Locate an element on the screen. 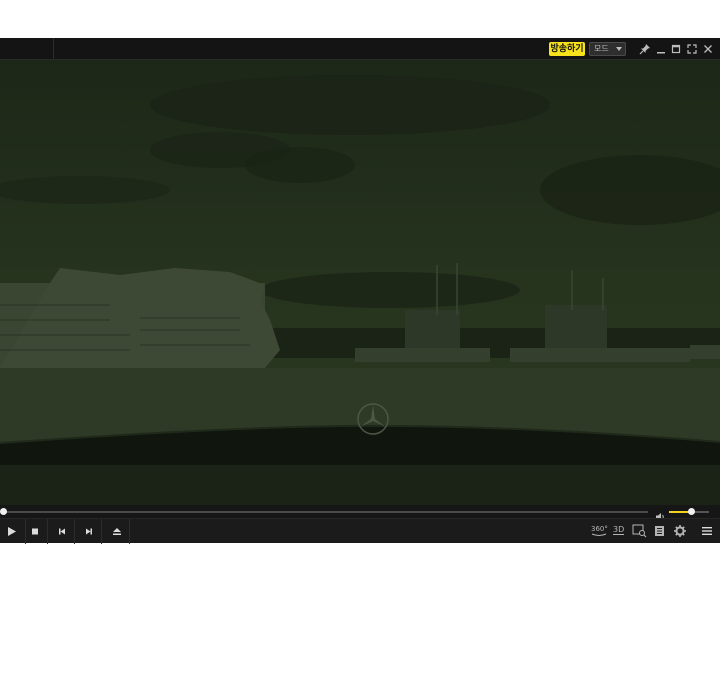 This screenshot has height=700, width=720. svg-text: 3D is located at coordinates (618, 529).